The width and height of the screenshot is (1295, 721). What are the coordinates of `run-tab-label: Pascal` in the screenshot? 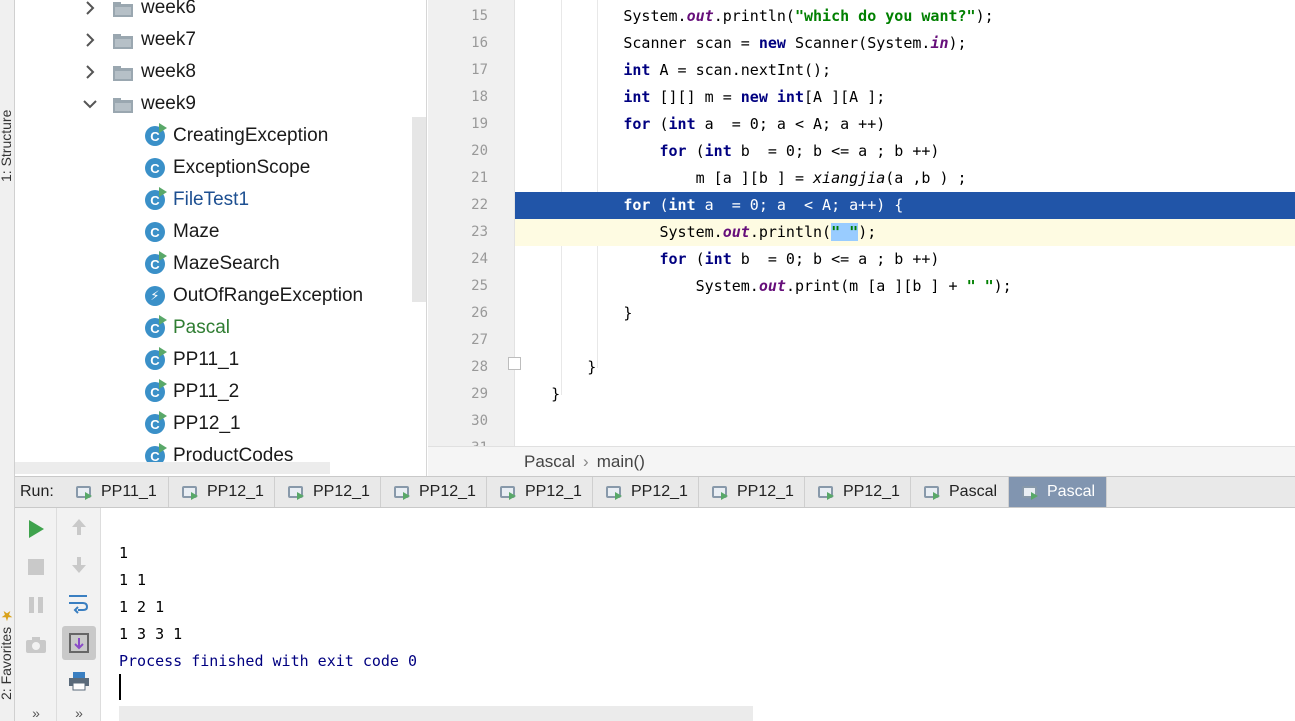 It's located at (973, 491).